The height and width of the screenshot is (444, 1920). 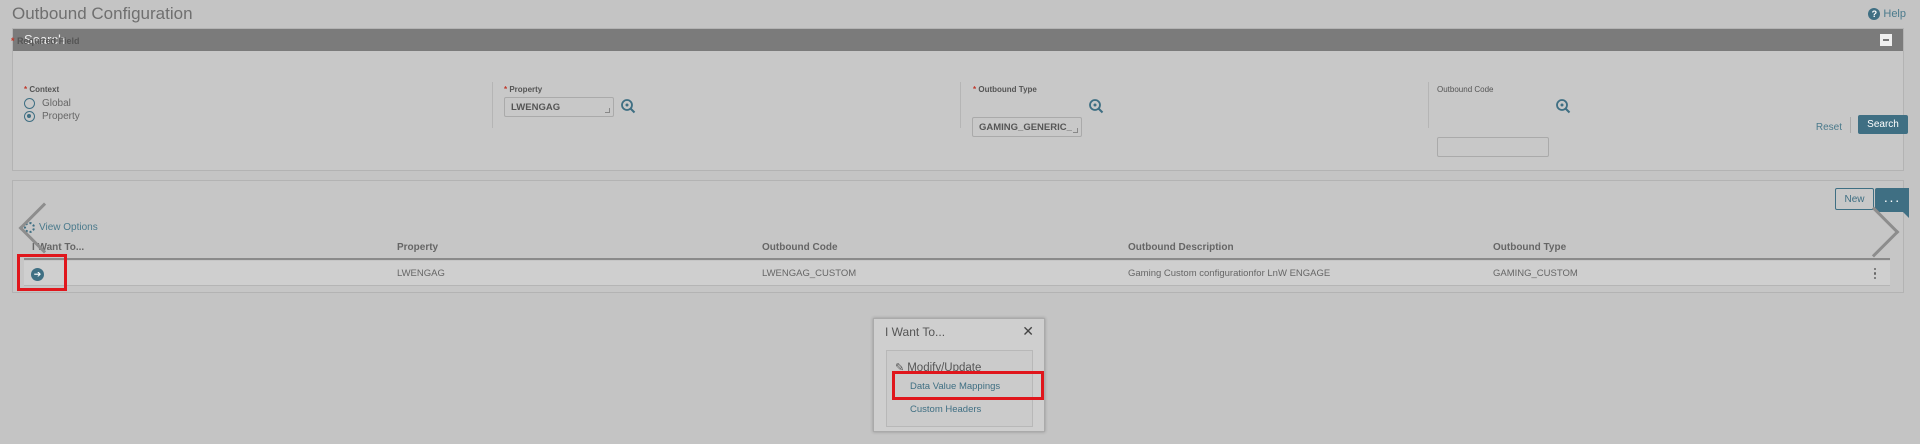 I want to click on minus-icon, so click(x=1886, y=40).